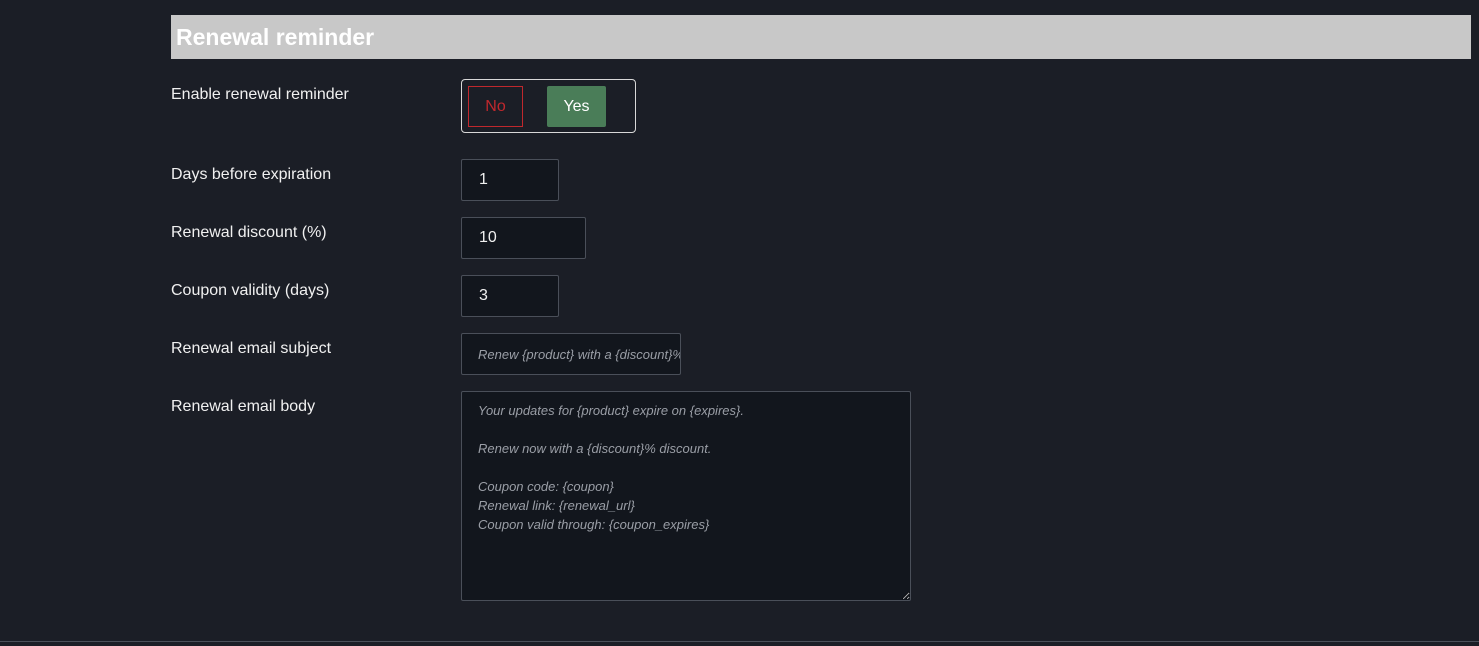 Image resolution: width=1479 pixels, height=646 pixels. I want to click on toggle-yes-button: Yes, so click(576, 106).